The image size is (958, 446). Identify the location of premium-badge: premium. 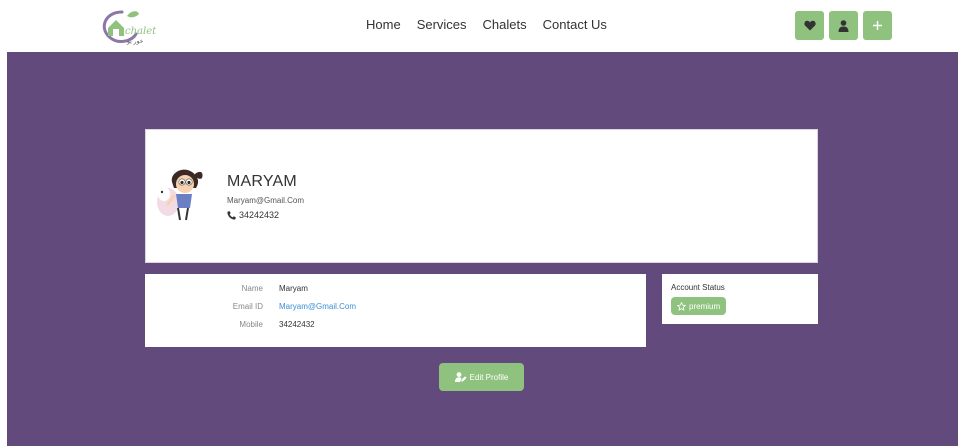
(699, 306).